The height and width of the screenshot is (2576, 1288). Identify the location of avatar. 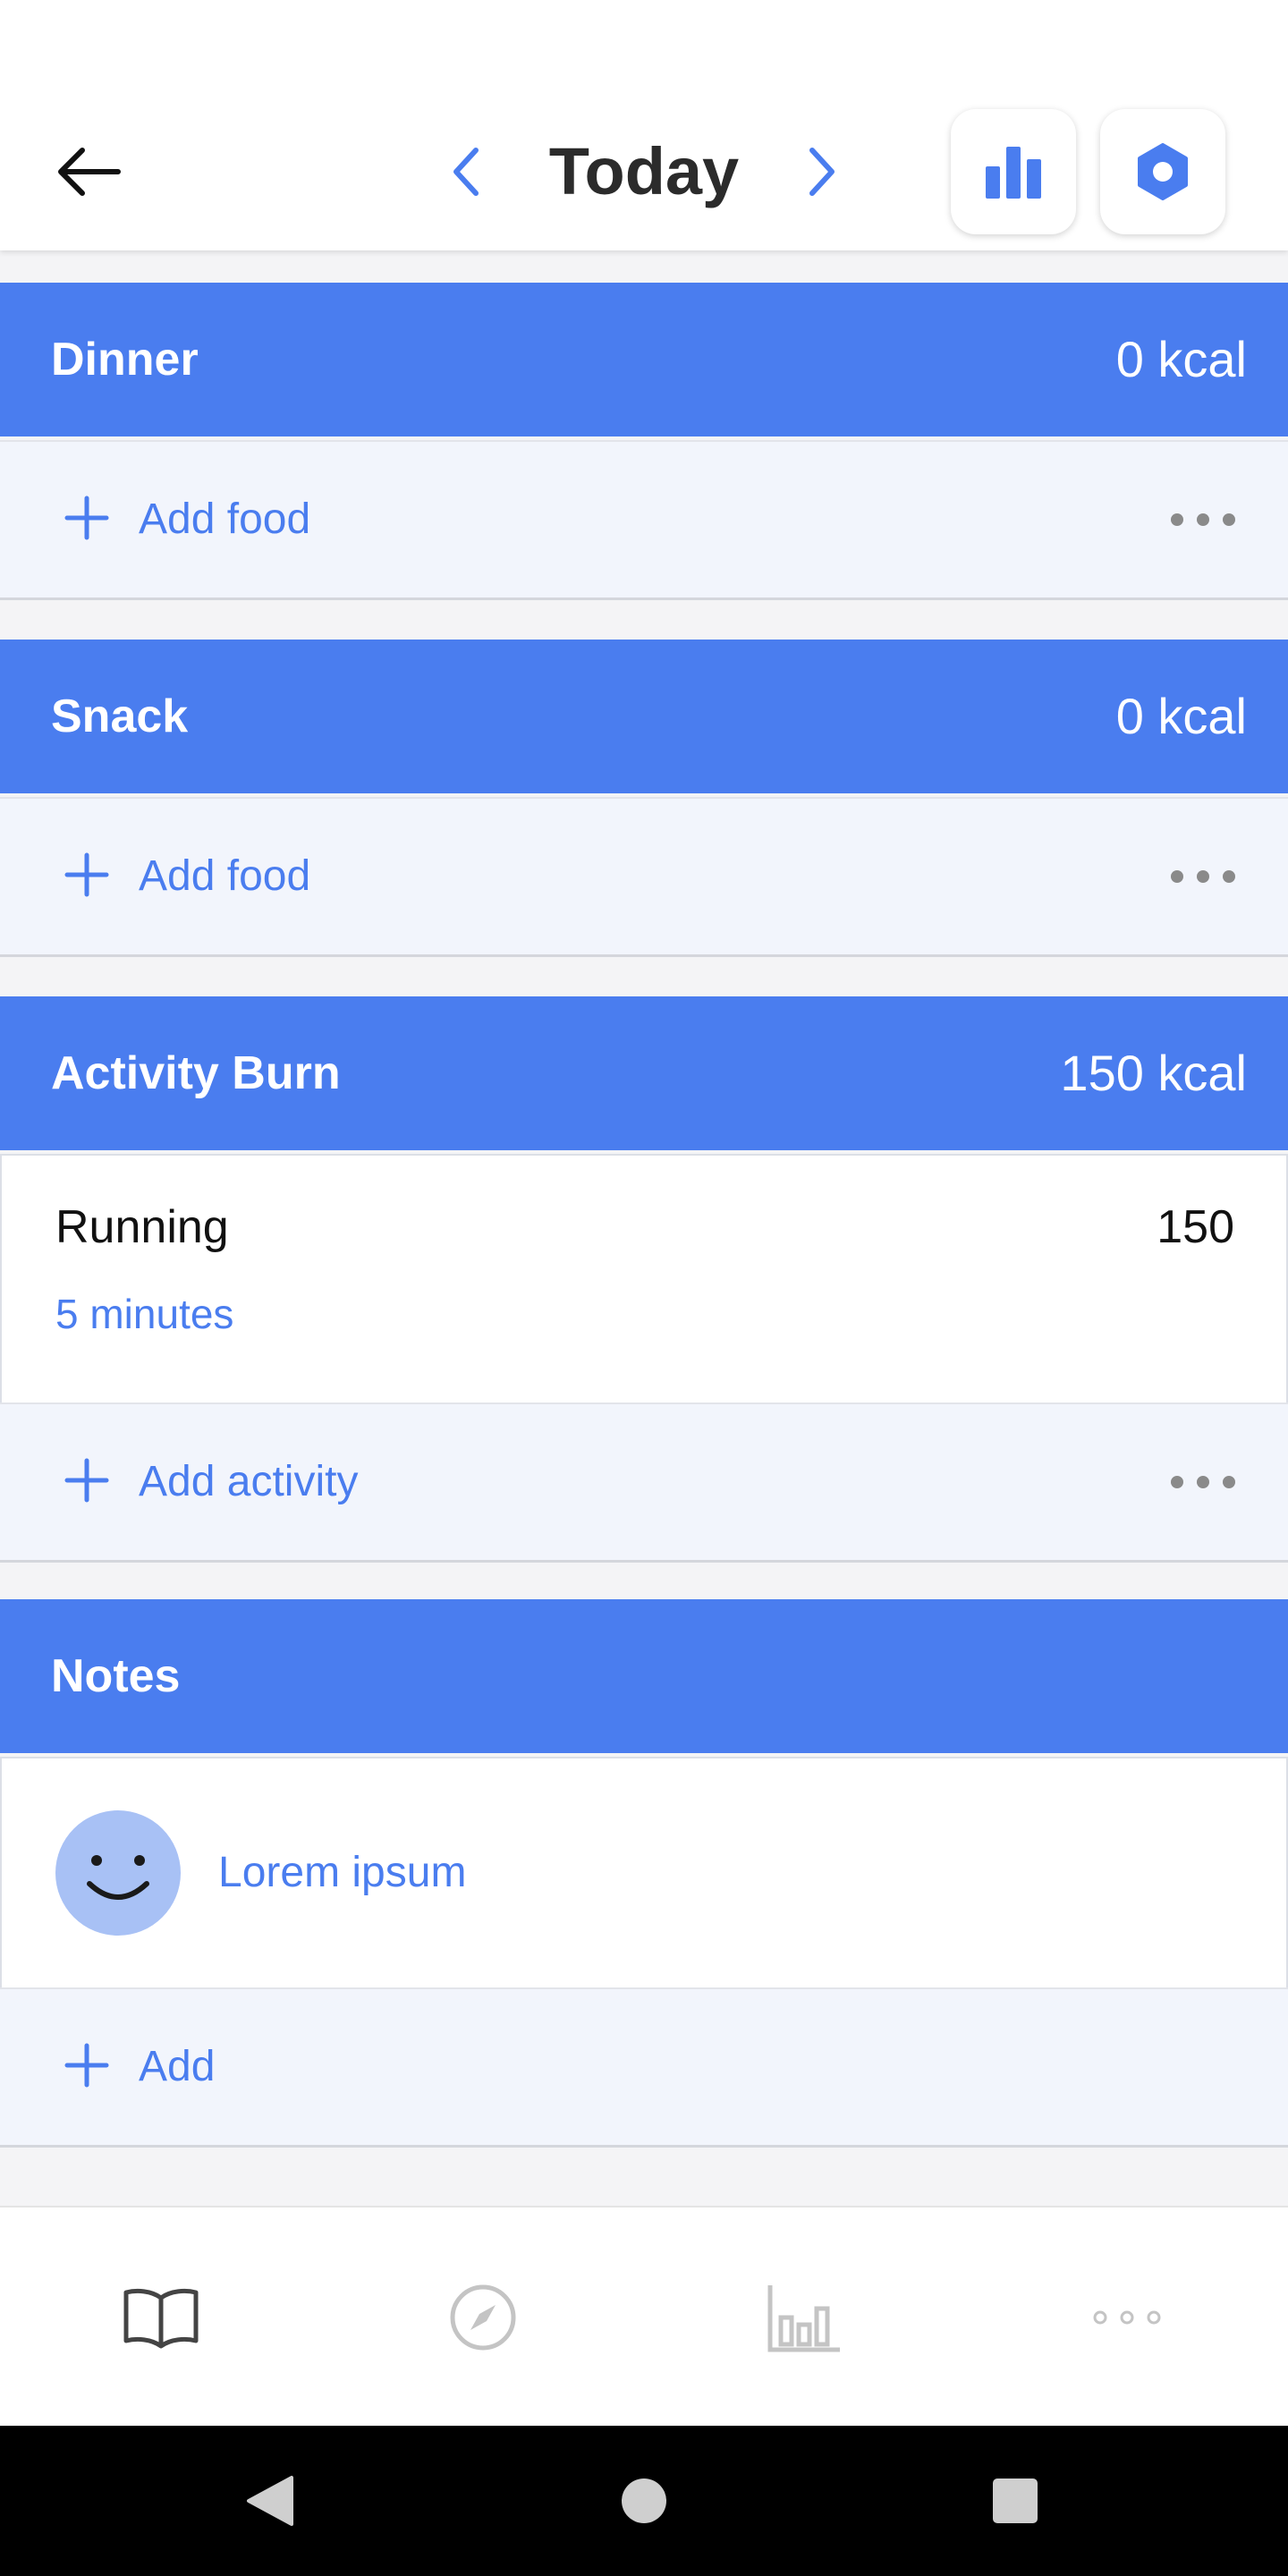
(118, 1873).